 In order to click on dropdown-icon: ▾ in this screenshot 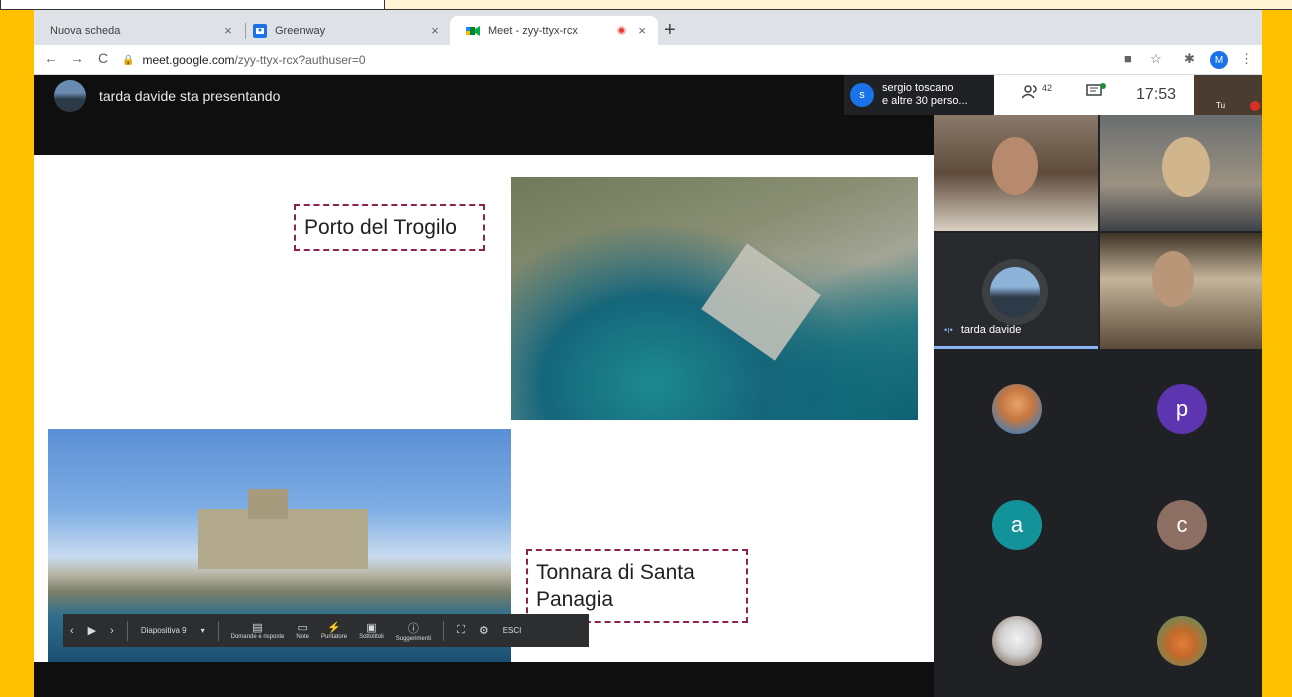, I will do `click(203, 630)`.